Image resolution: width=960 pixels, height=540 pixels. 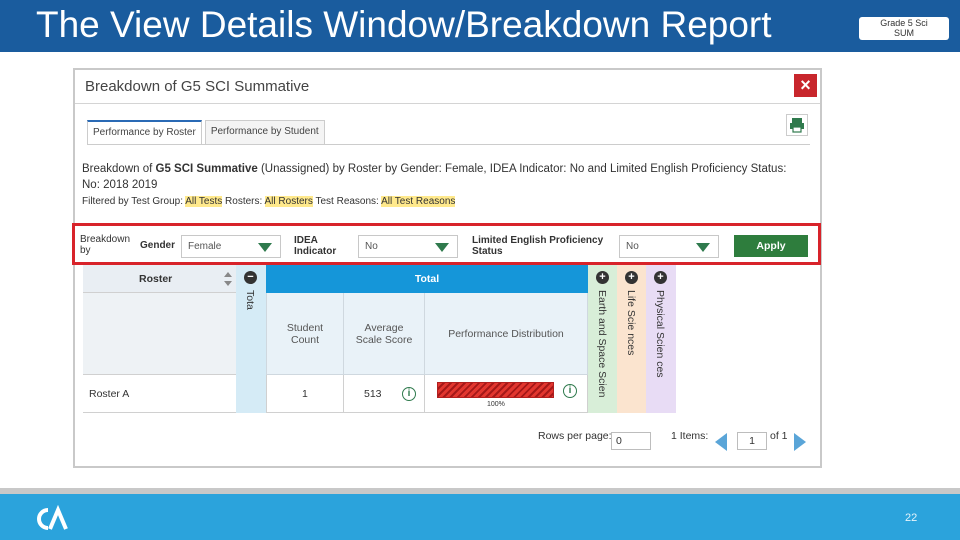 What do you see at coordinates (156, 279) in the screenshot?
I see `roster-header-label: Roster` at bounding box center [156, 279].